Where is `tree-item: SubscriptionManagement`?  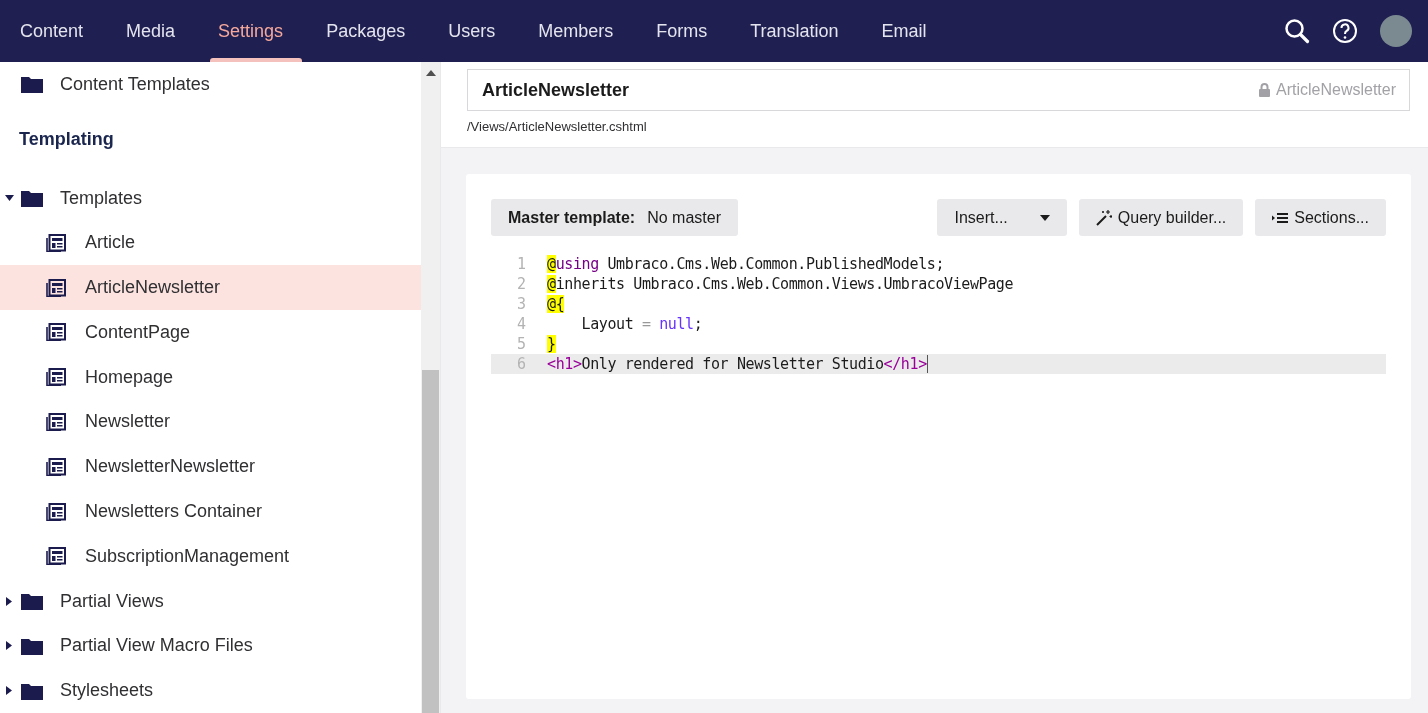
tree-item: SubscriptionManagement is located at coordinates (210, 556).